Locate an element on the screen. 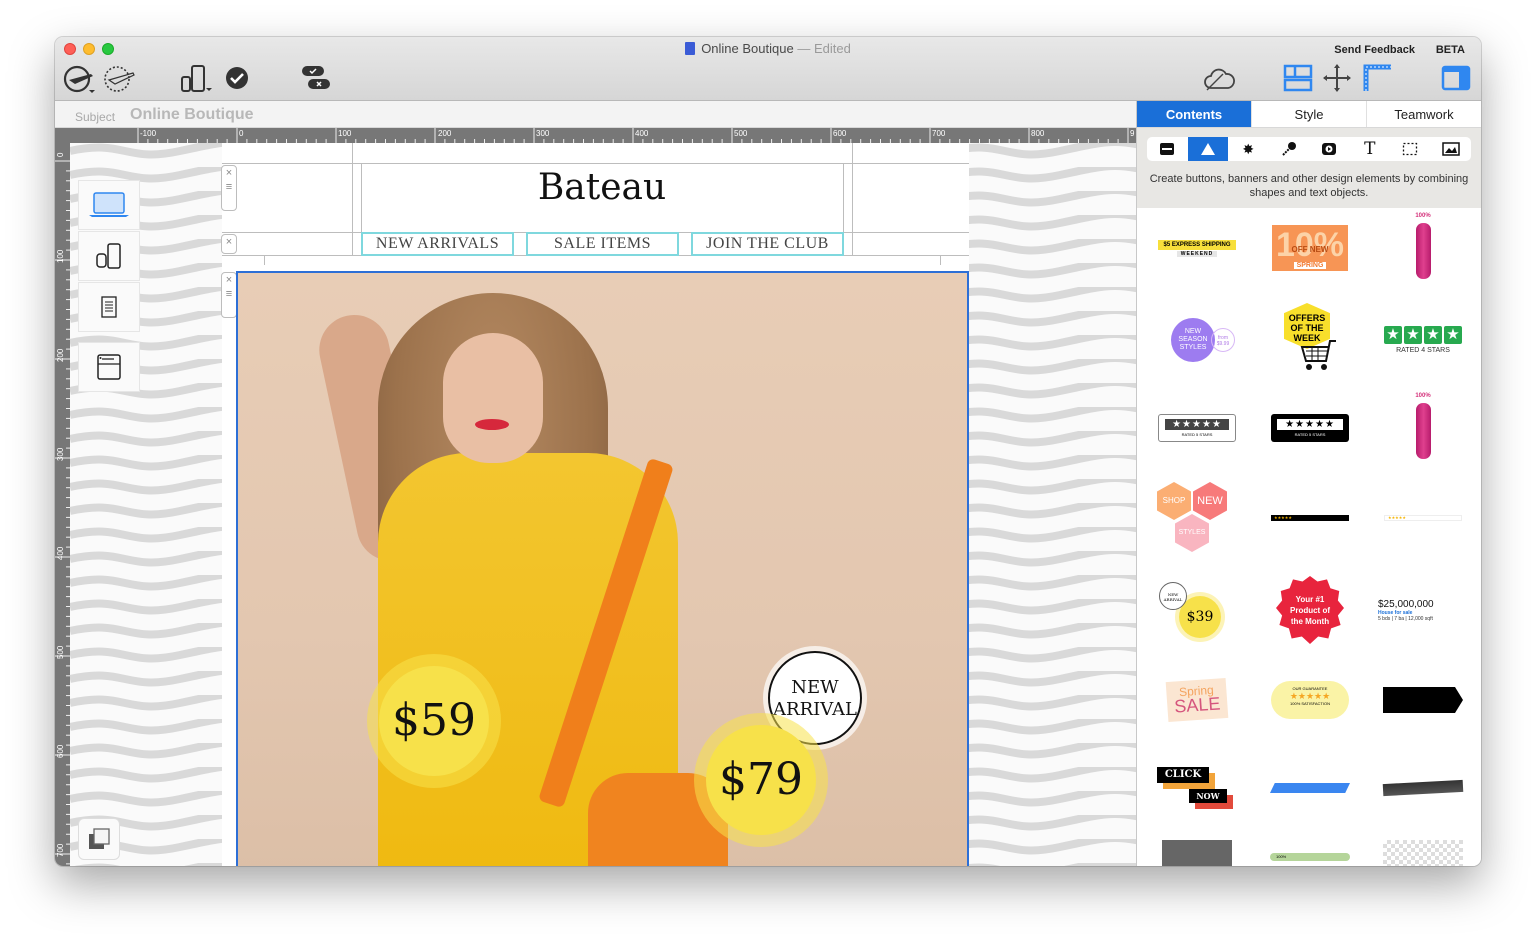 This screenshot has width=1536, height=939. spring-sale: Spring SALE is located at coordinates (1197, 700).